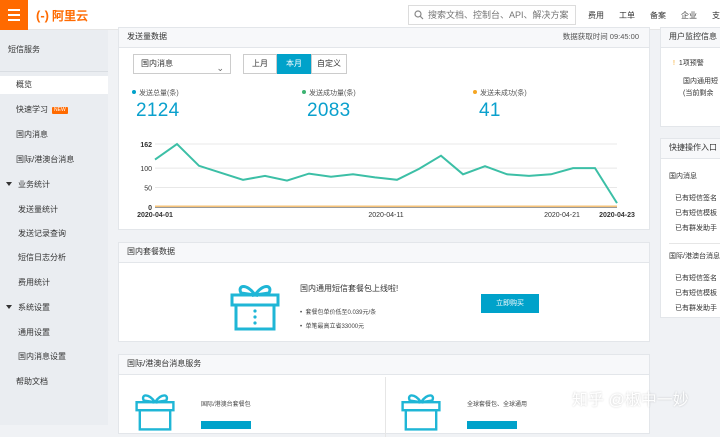  What do you see at coordinates (226, 405) in the screenshot?
I see `intl-package-label: 国际/港澳台套餐包` at bounding box center [226, 405].